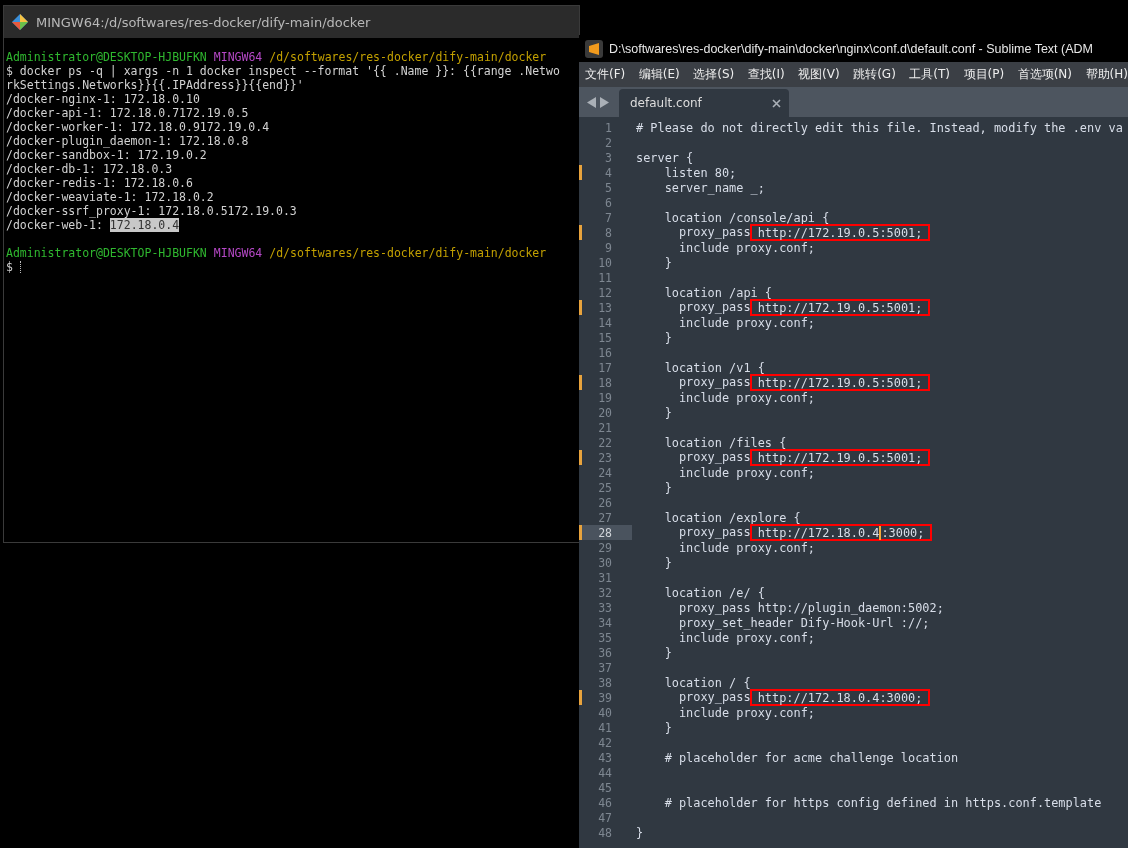 This screenshot has width=1128, height=848. I want to click on line-number: 24, so click(605, 472).